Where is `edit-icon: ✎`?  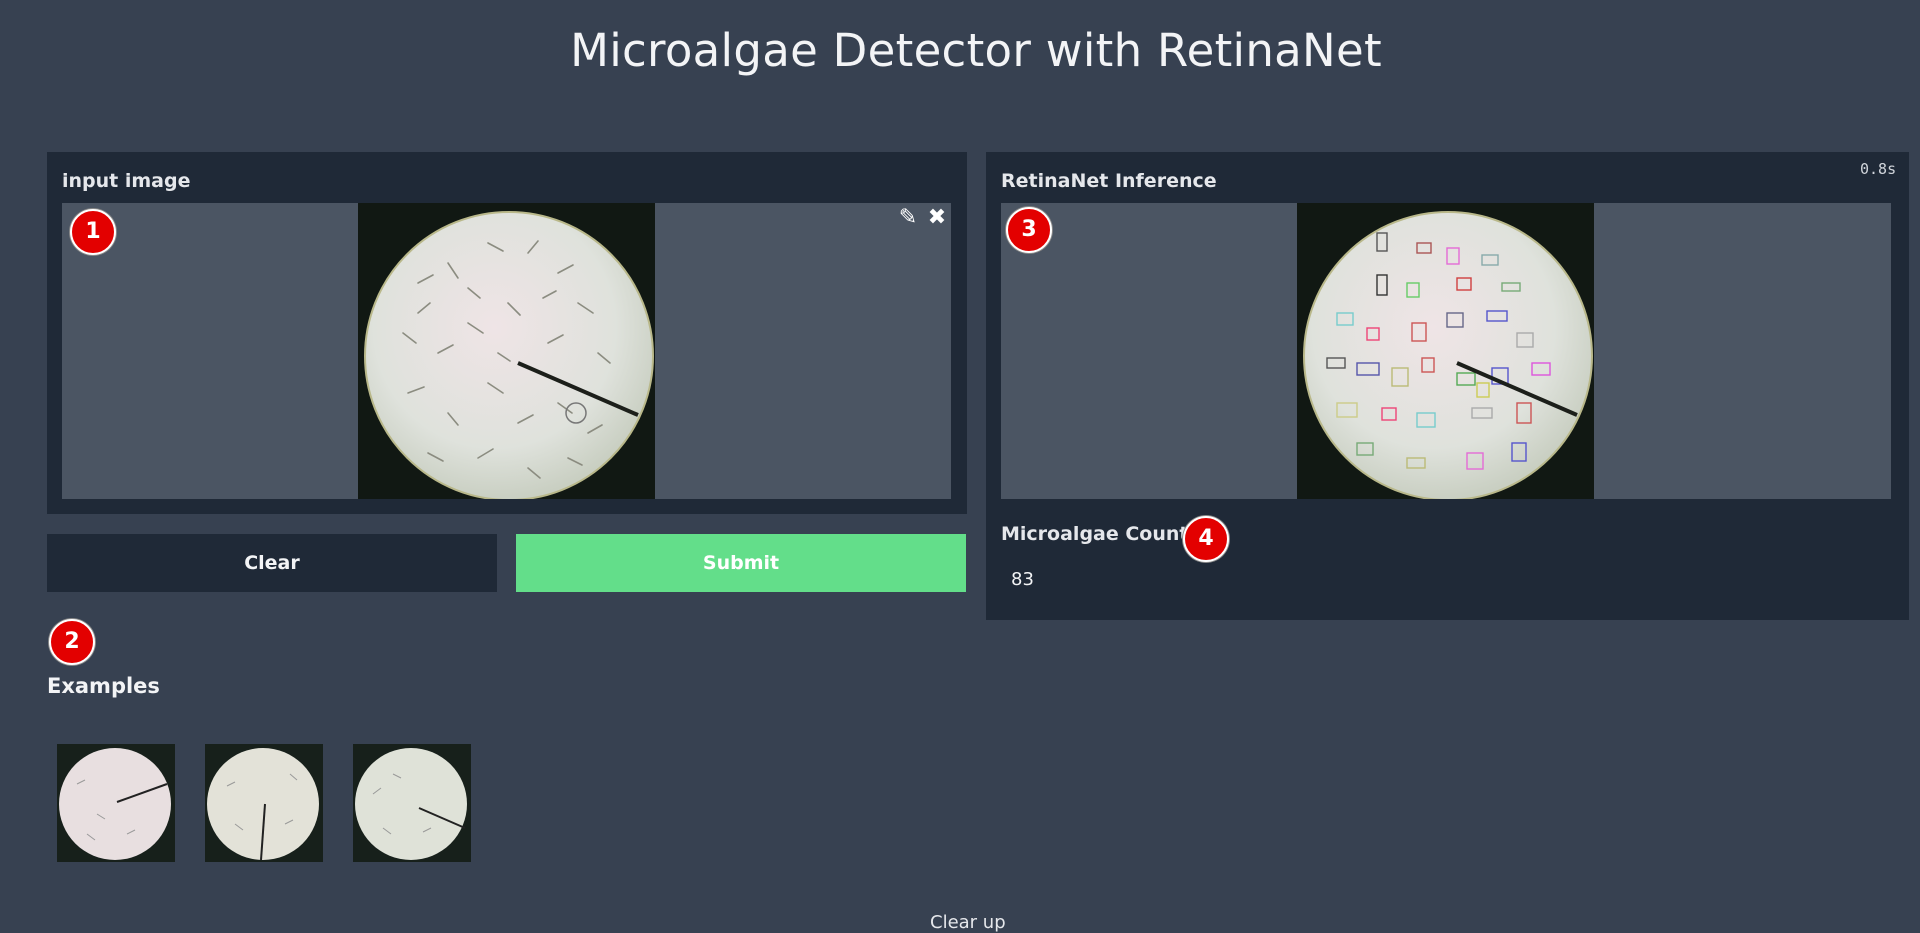 edit-icon: ✎ is located at coordinates (908, 218).